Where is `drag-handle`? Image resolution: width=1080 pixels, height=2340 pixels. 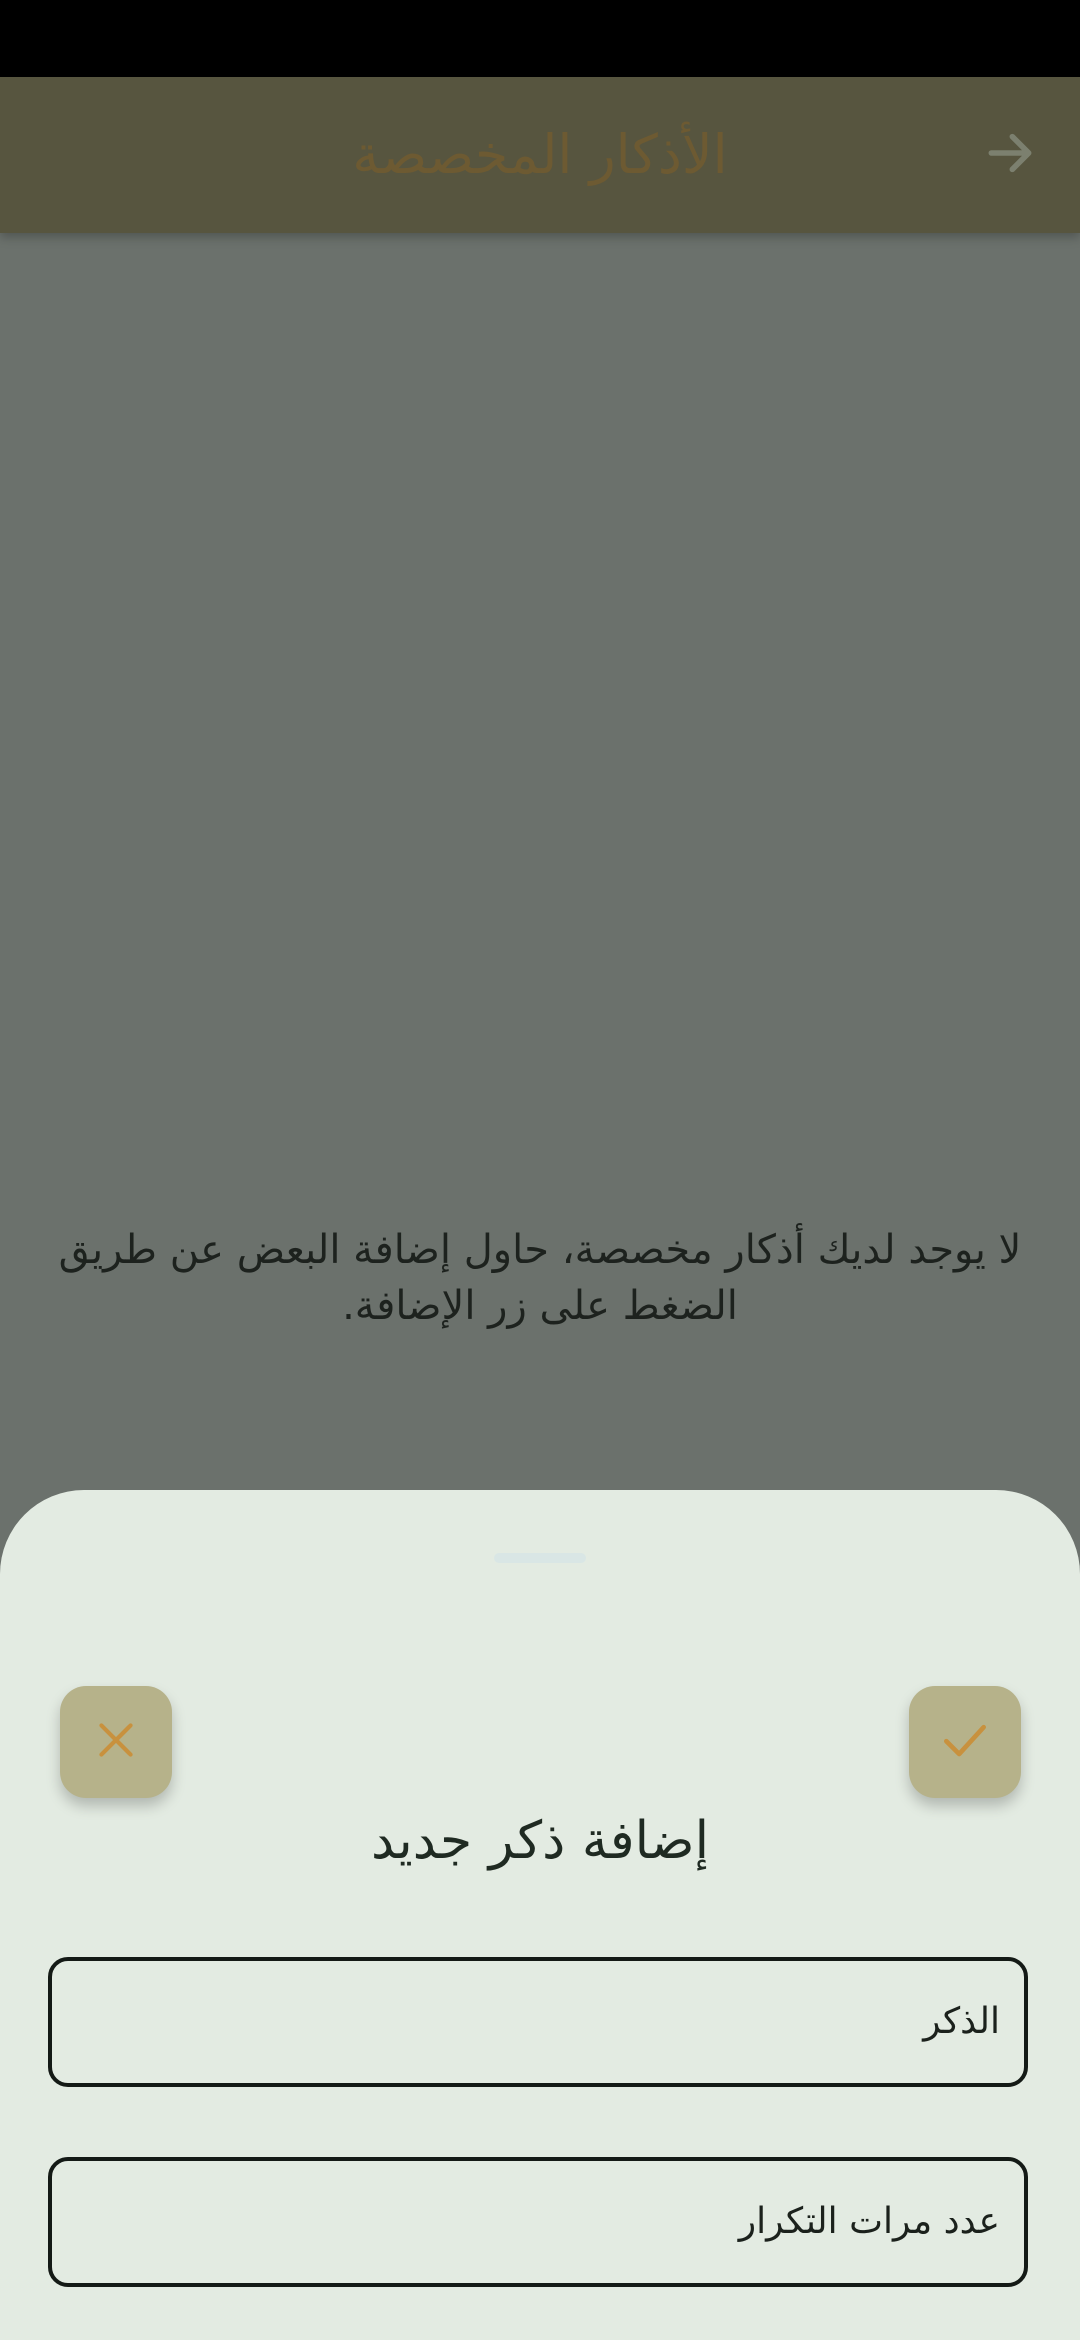 drag-handle is located at coordinates (540, 1558).